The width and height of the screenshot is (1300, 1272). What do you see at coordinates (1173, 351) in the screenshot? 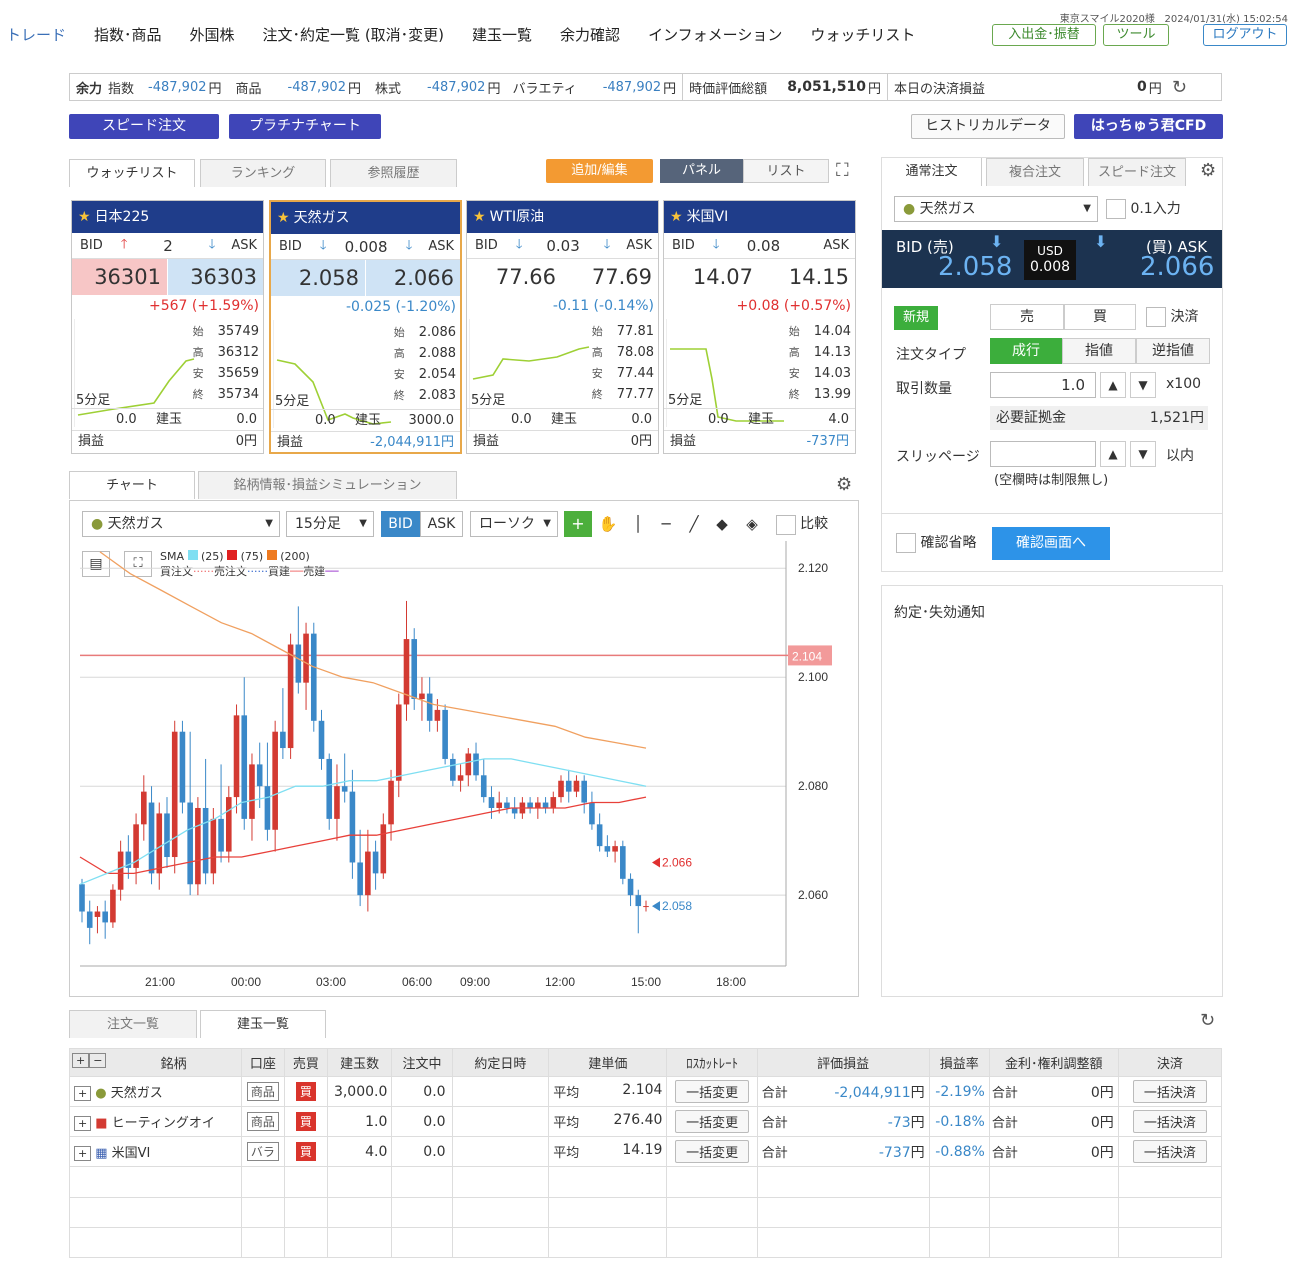
I see `stop-order-button: 逆指値` at bounding box center [1173, 351].